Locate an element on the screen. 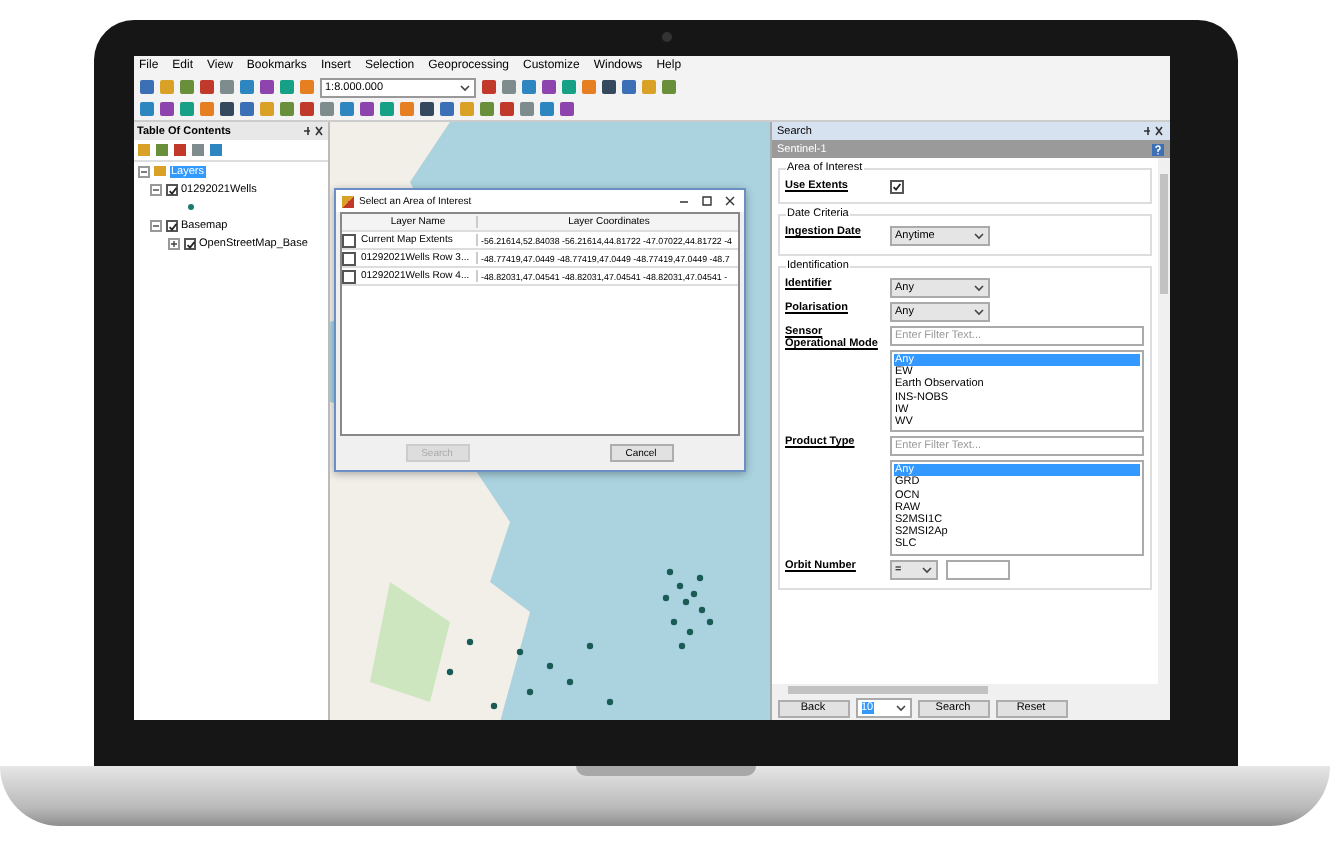  window-controls-icon is located at coordinates (707, 201).